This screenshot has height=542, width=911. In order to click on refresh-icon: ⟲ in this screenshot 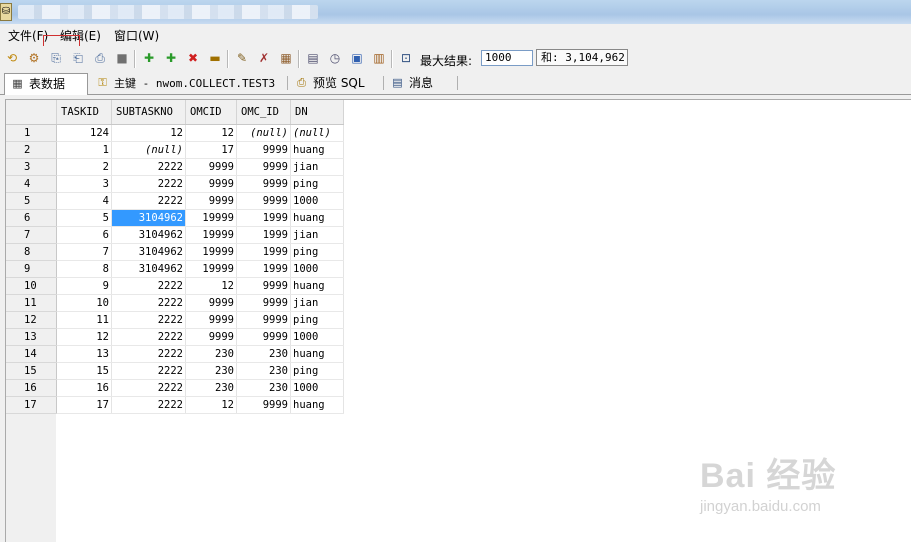, I will do `click(12, 58)`.